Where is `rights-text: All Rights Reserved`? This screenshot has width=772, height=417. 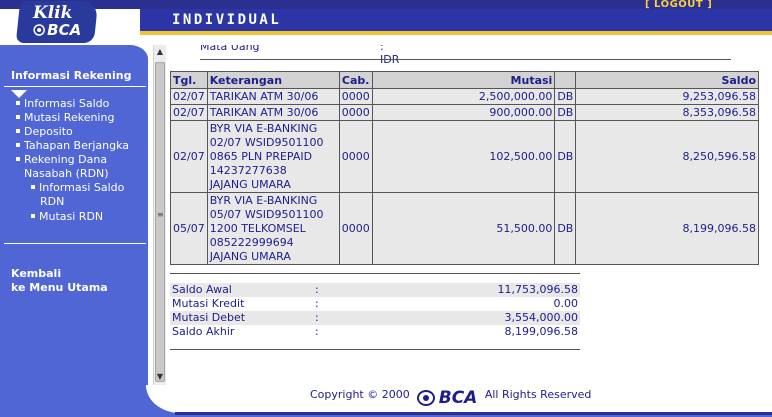
rights-text: All Rights Reserved is located at coordinates (538, 394).